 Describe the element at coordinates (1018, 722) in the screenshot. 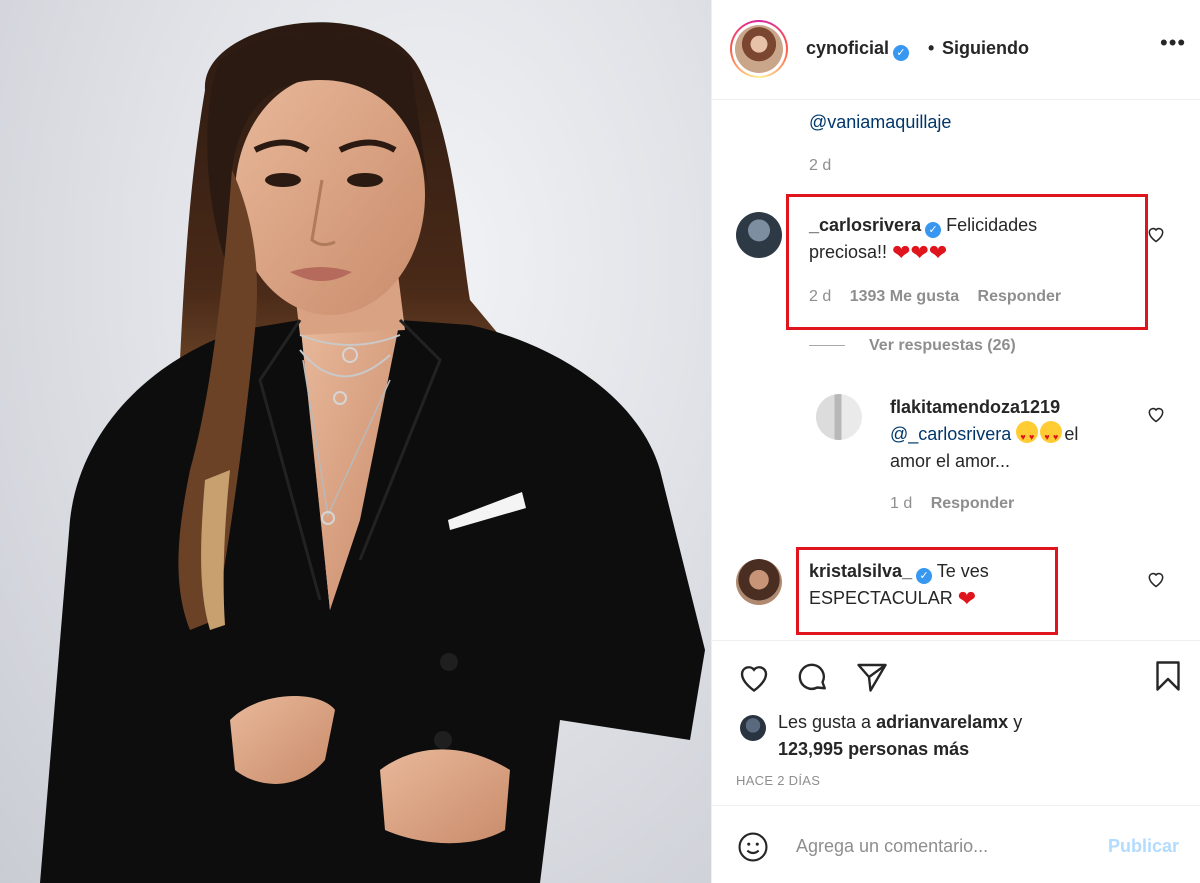

I see `likes-suffix: y` at that location.